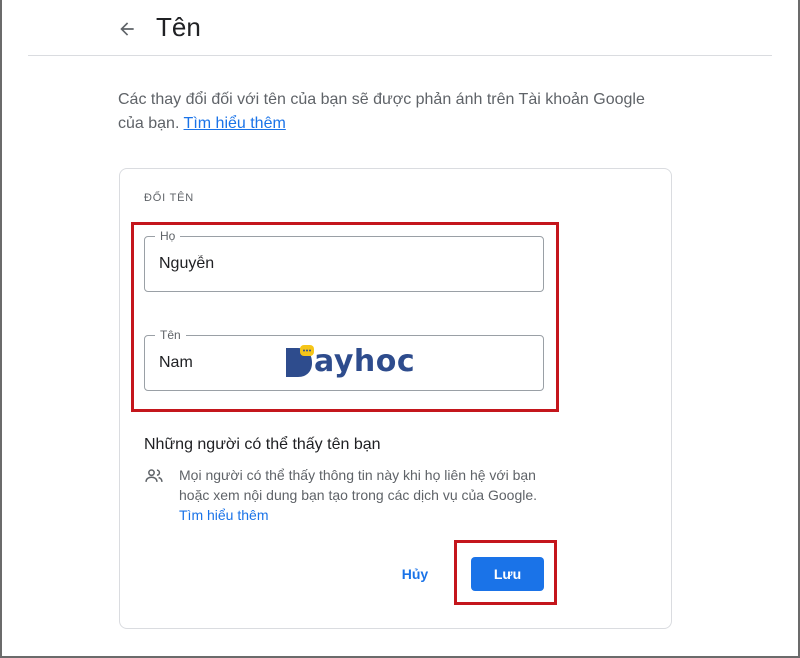 Image resolution: width=800 pixels, height=658 pixels. What do you see at coordinates (262, 444) in the screenshot?
I see `visibility-title: Những người có thể thấy tên bạn` at bounding box center [262, 444].